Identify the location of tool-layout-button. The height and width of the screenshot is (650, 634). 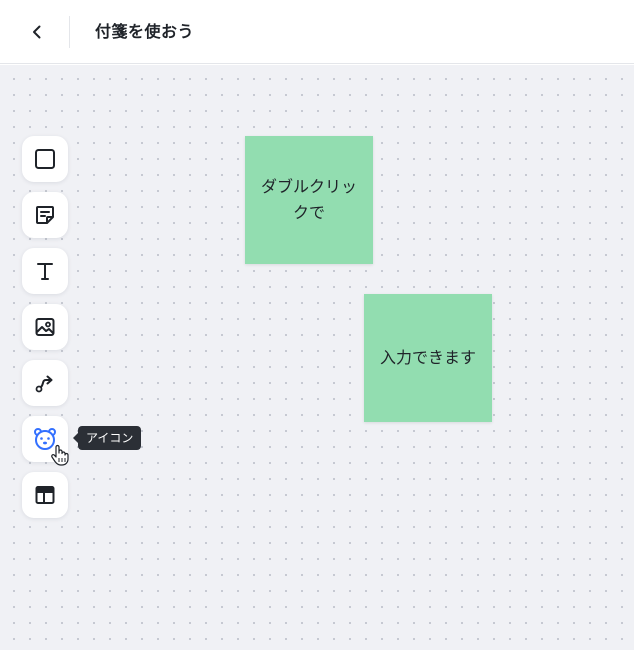
(45, 495).